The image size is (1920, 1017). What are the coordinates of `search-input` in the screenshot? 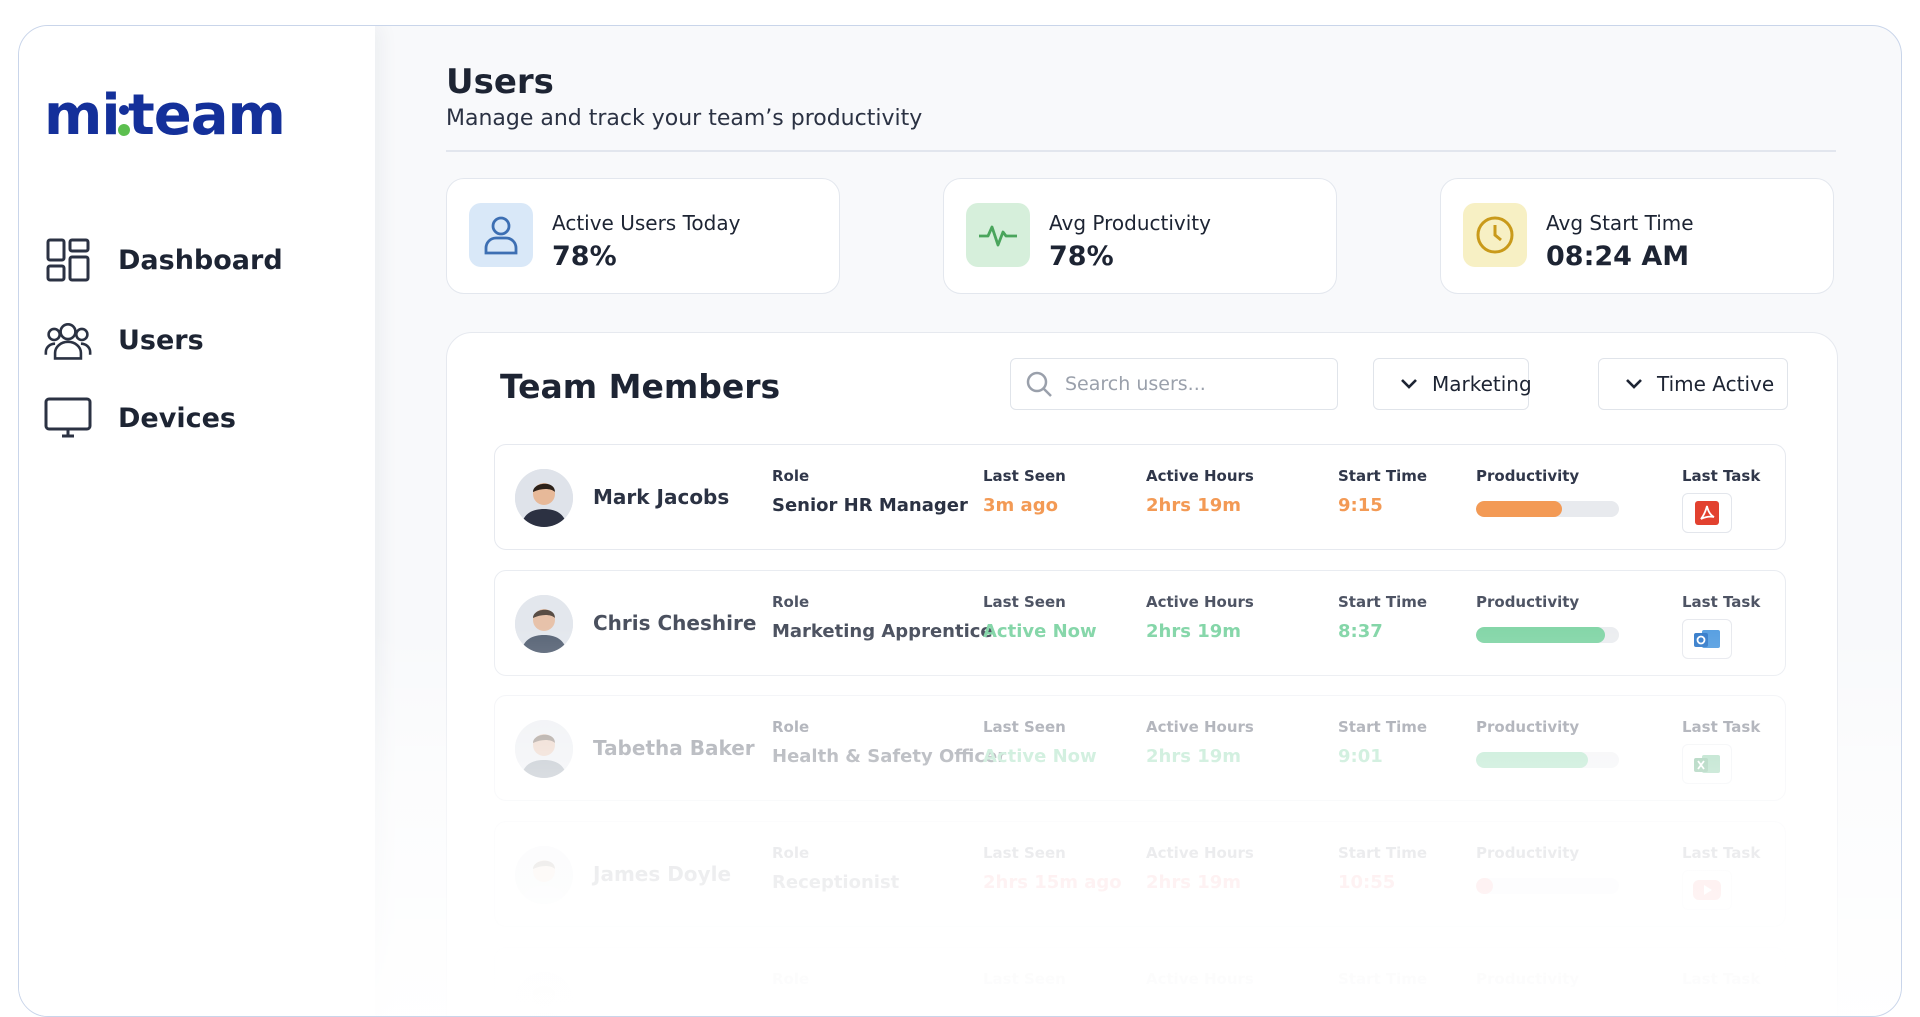 It's located at (1195, 384).